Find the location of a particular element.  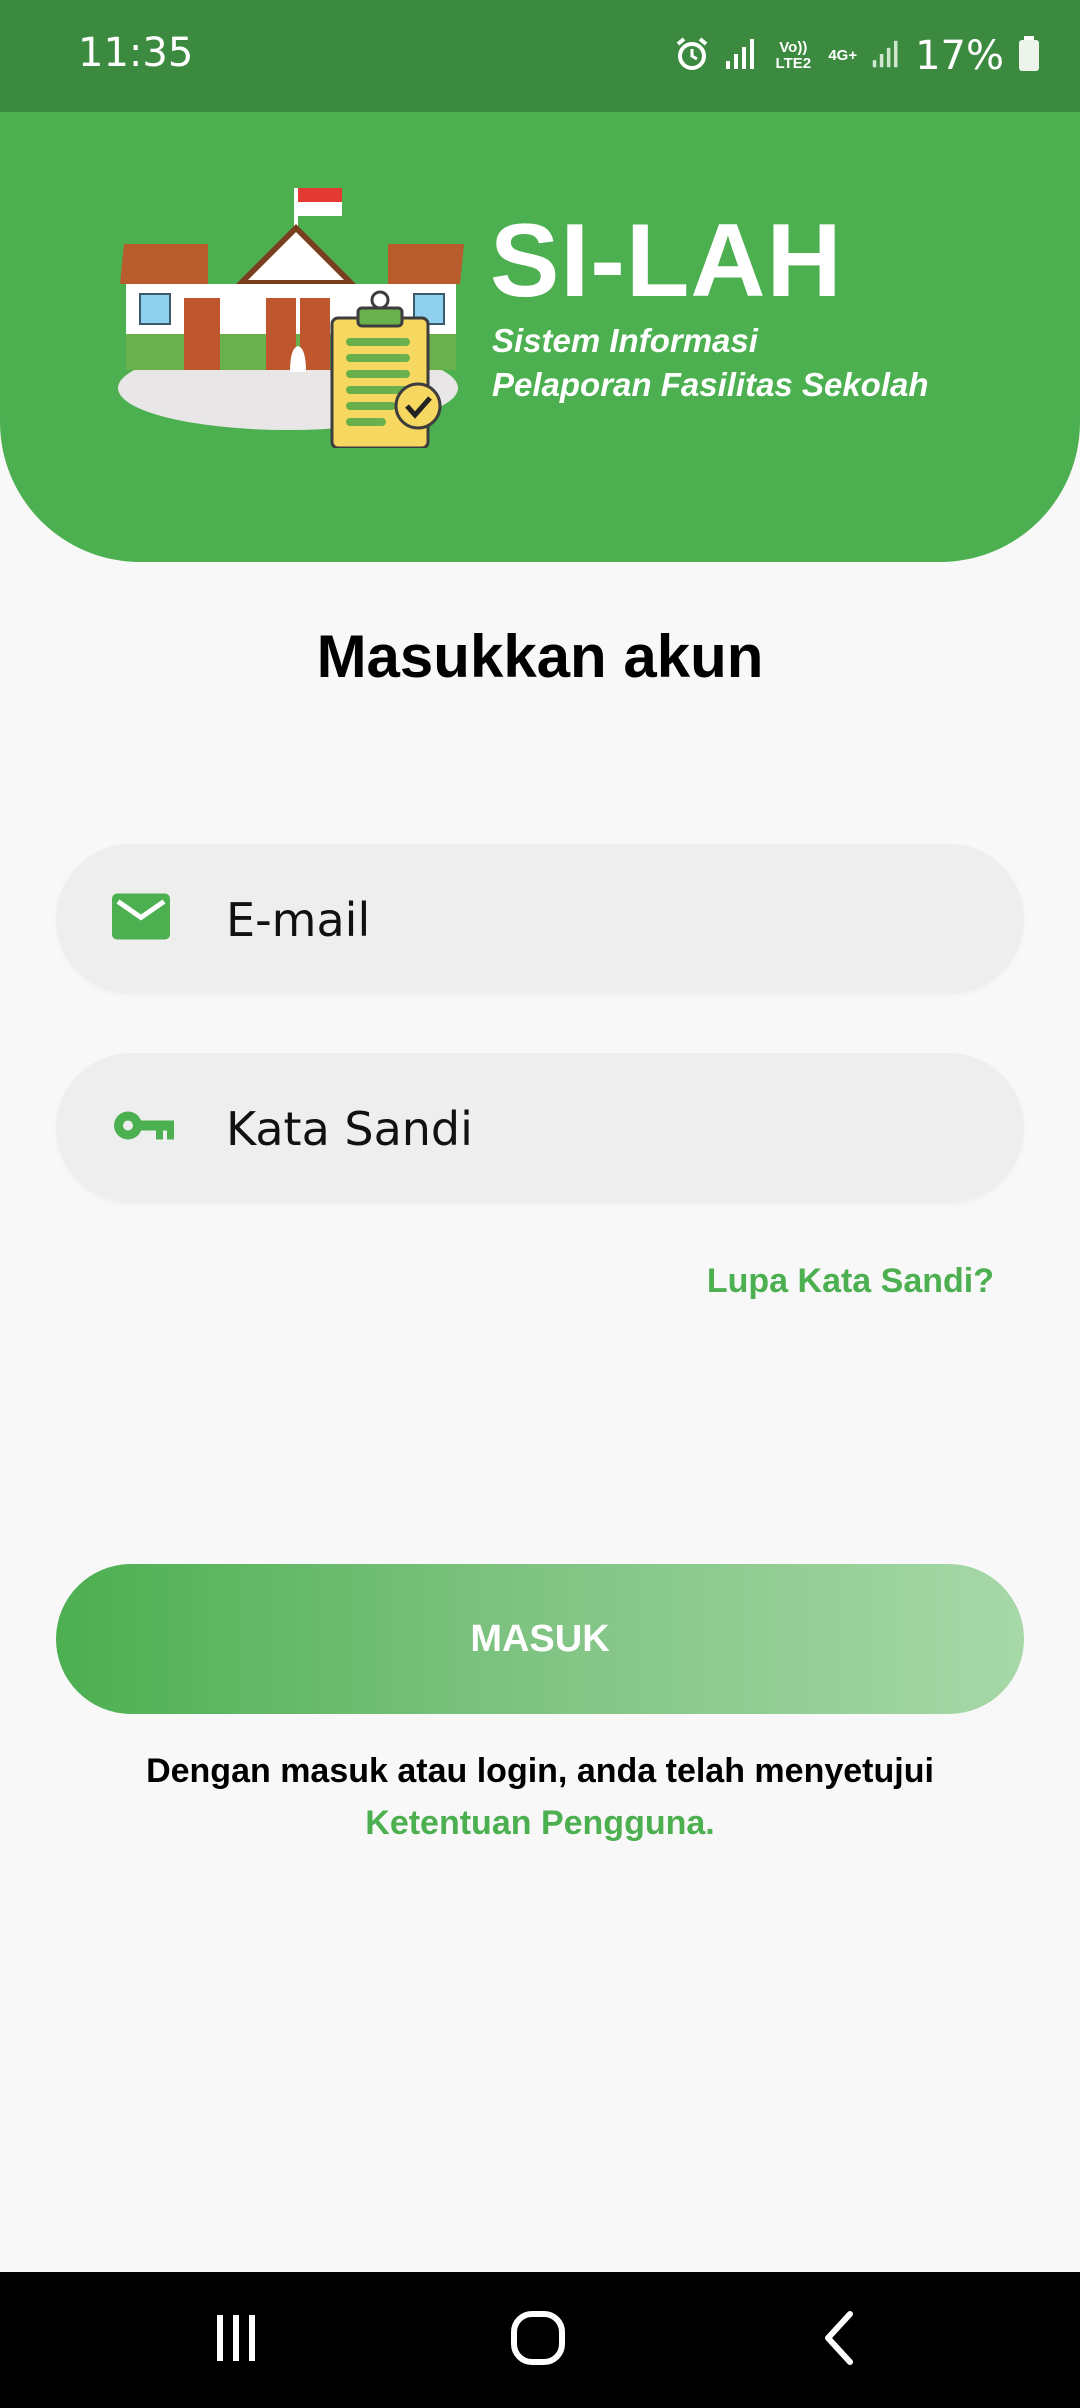

battery-icon is located at coordinates (1029, 56).